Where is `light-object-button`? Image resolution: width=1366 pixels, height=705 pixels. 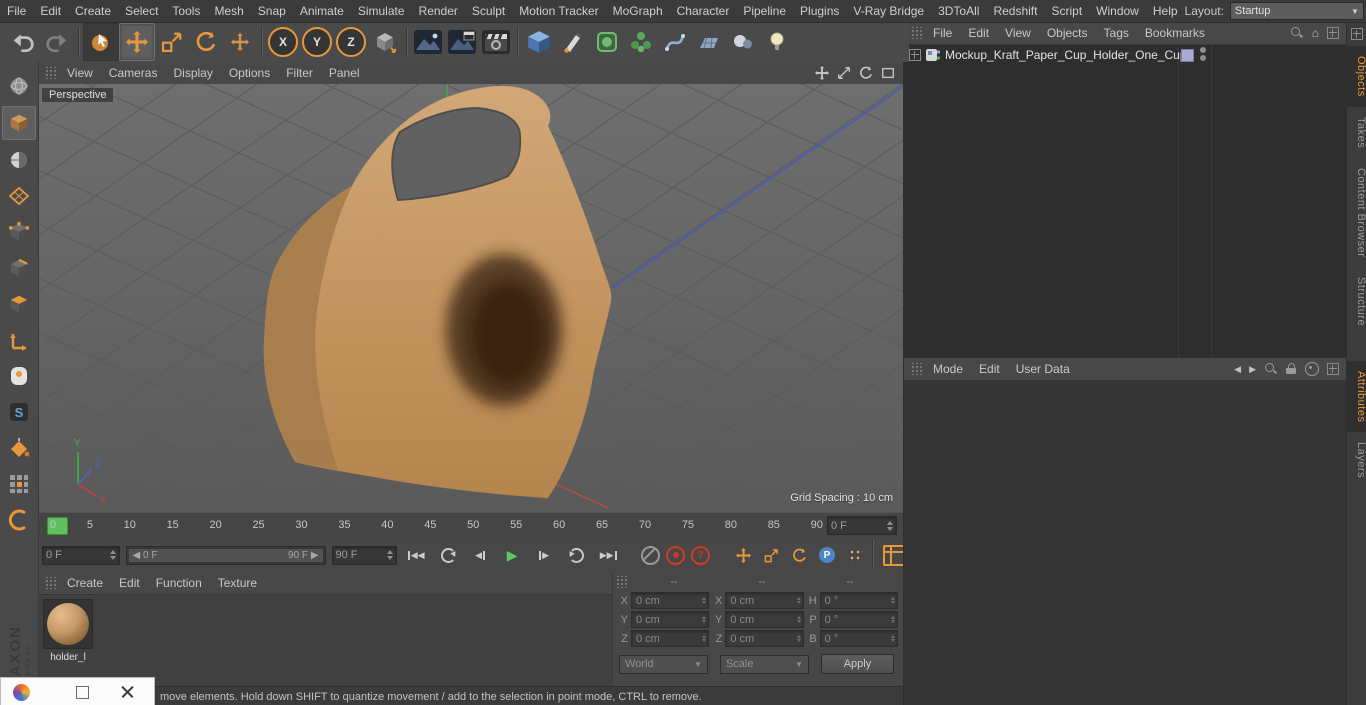
light-object-button is located at coordinates (777, 42).